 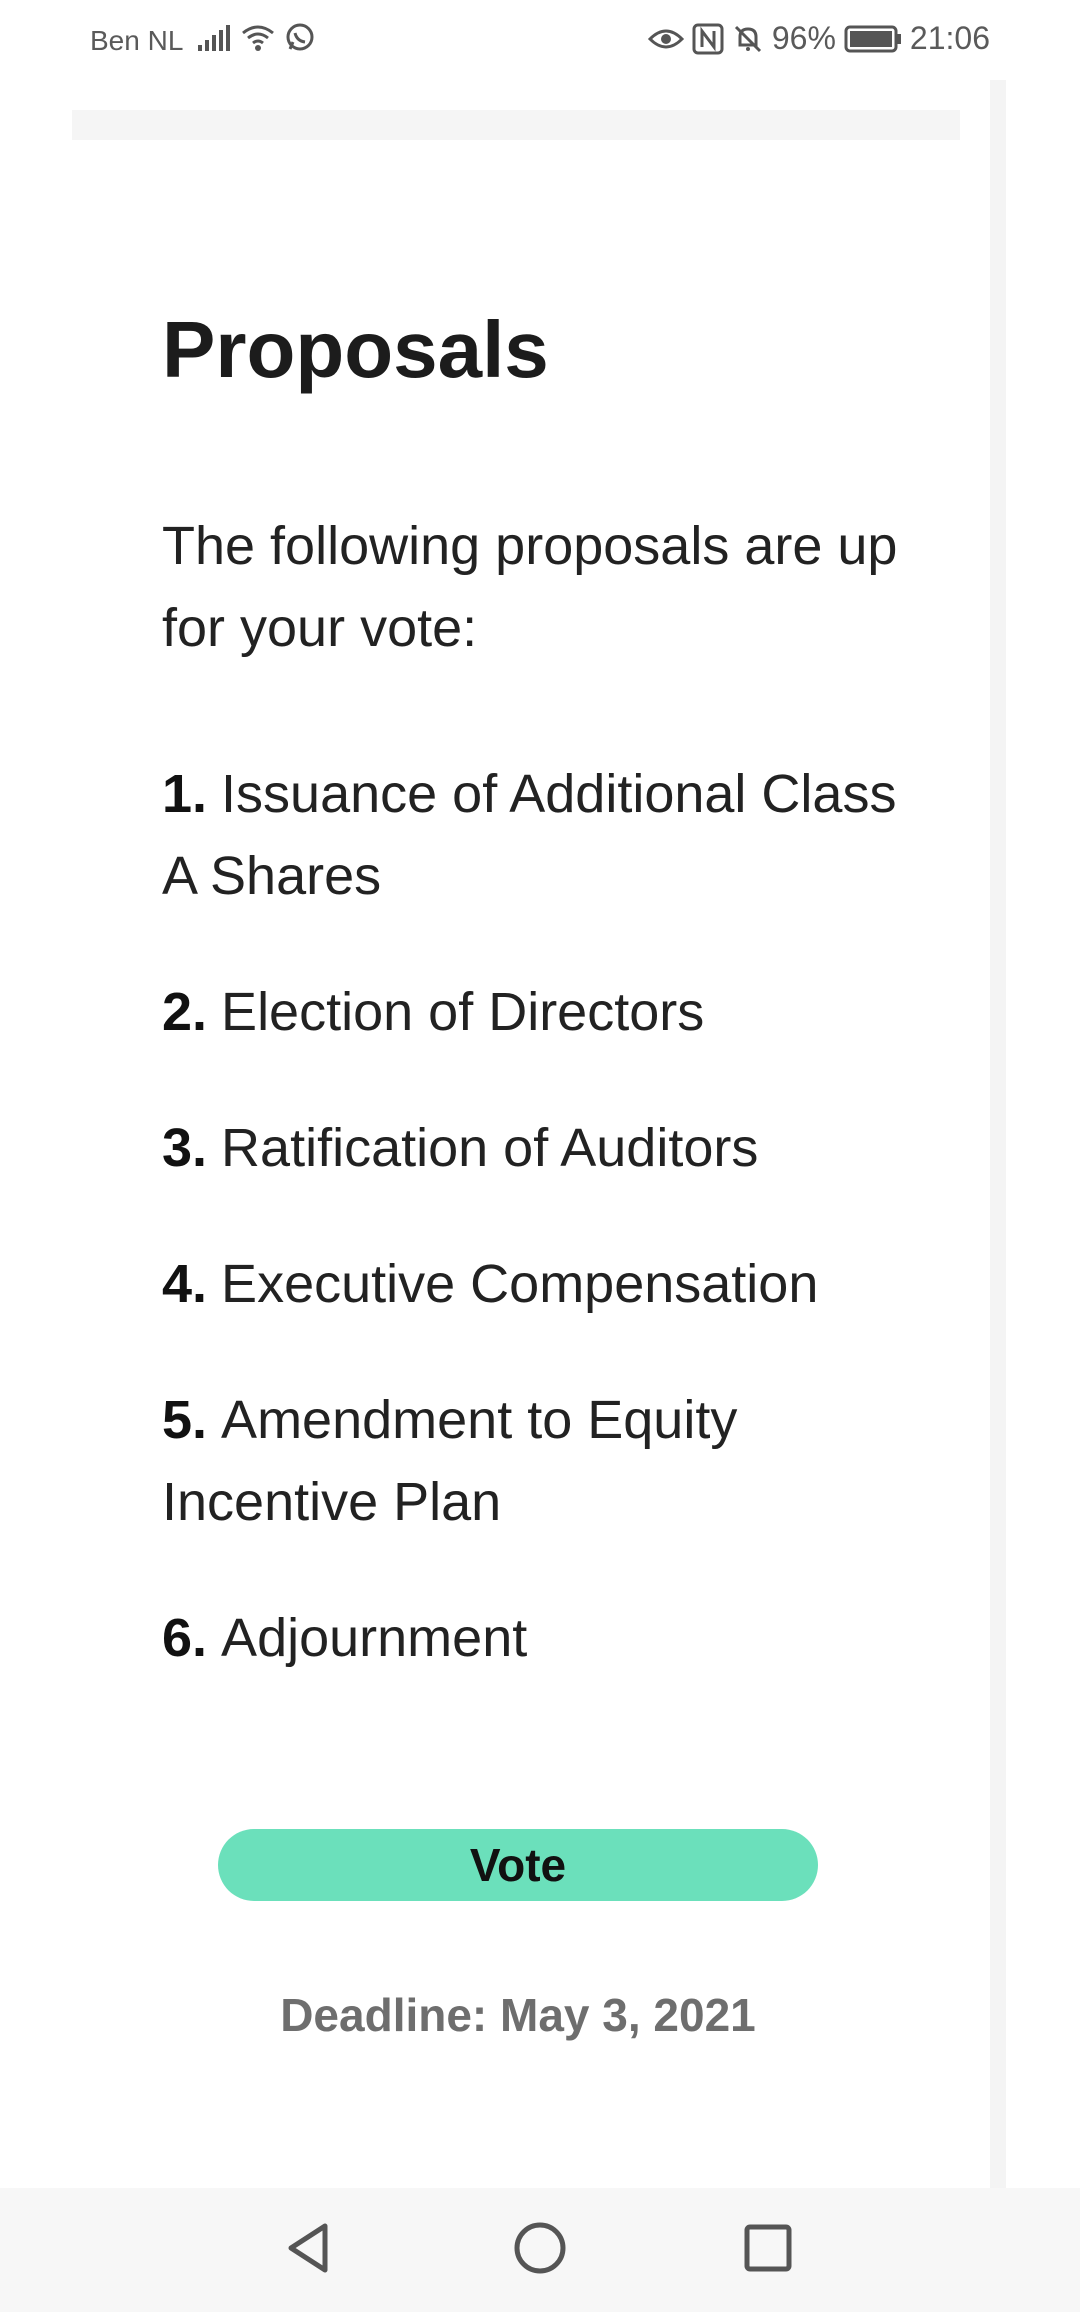 What do you see at coordinates (185, 1638) in the screenshot?
I see `proposal-number: 6.` at bounding box center [185, 1638].